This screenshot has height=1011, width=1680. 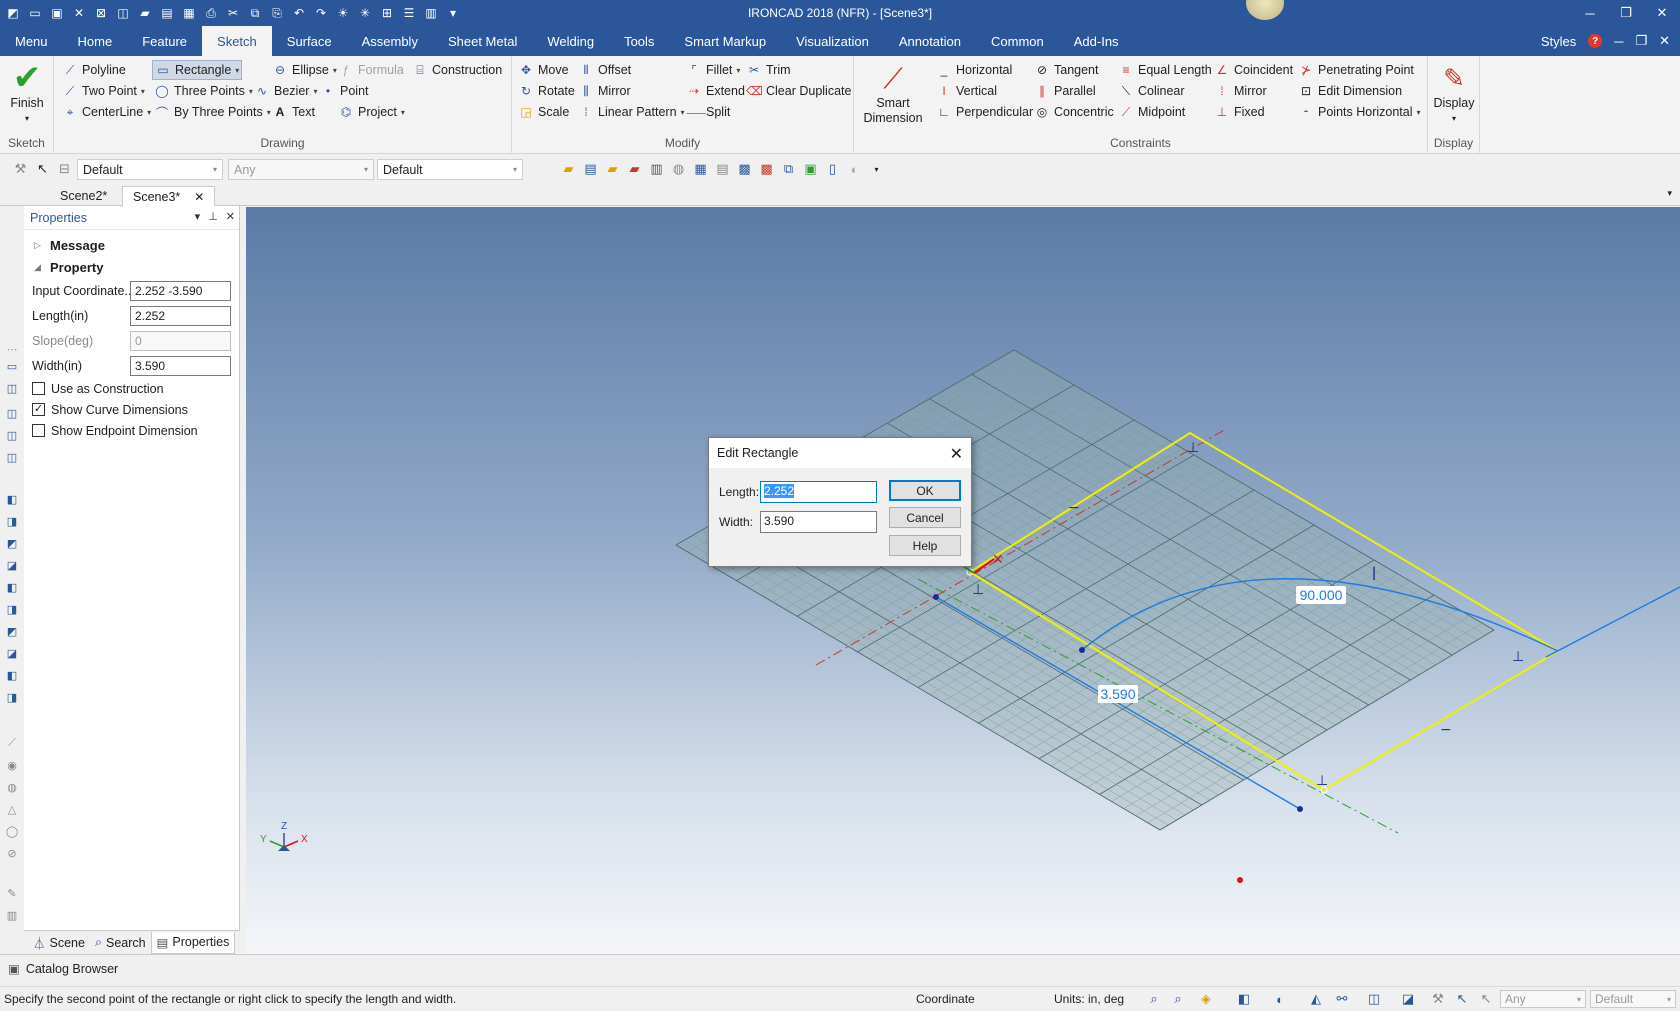 I want to click on list-view-icon: ☰, so click(x=409, y=13).